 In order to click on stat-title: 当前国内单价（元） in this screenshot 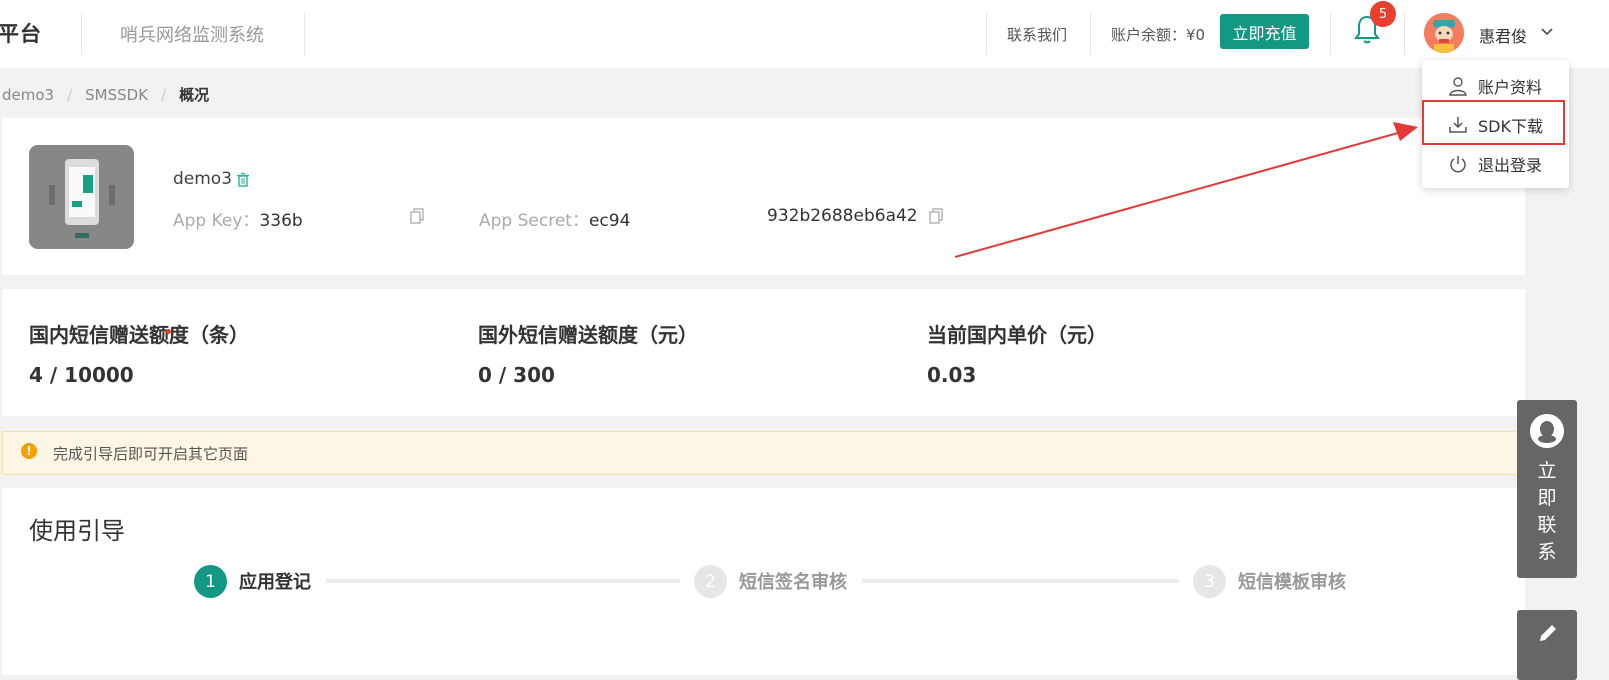, I will do `click(1017, 335)`.